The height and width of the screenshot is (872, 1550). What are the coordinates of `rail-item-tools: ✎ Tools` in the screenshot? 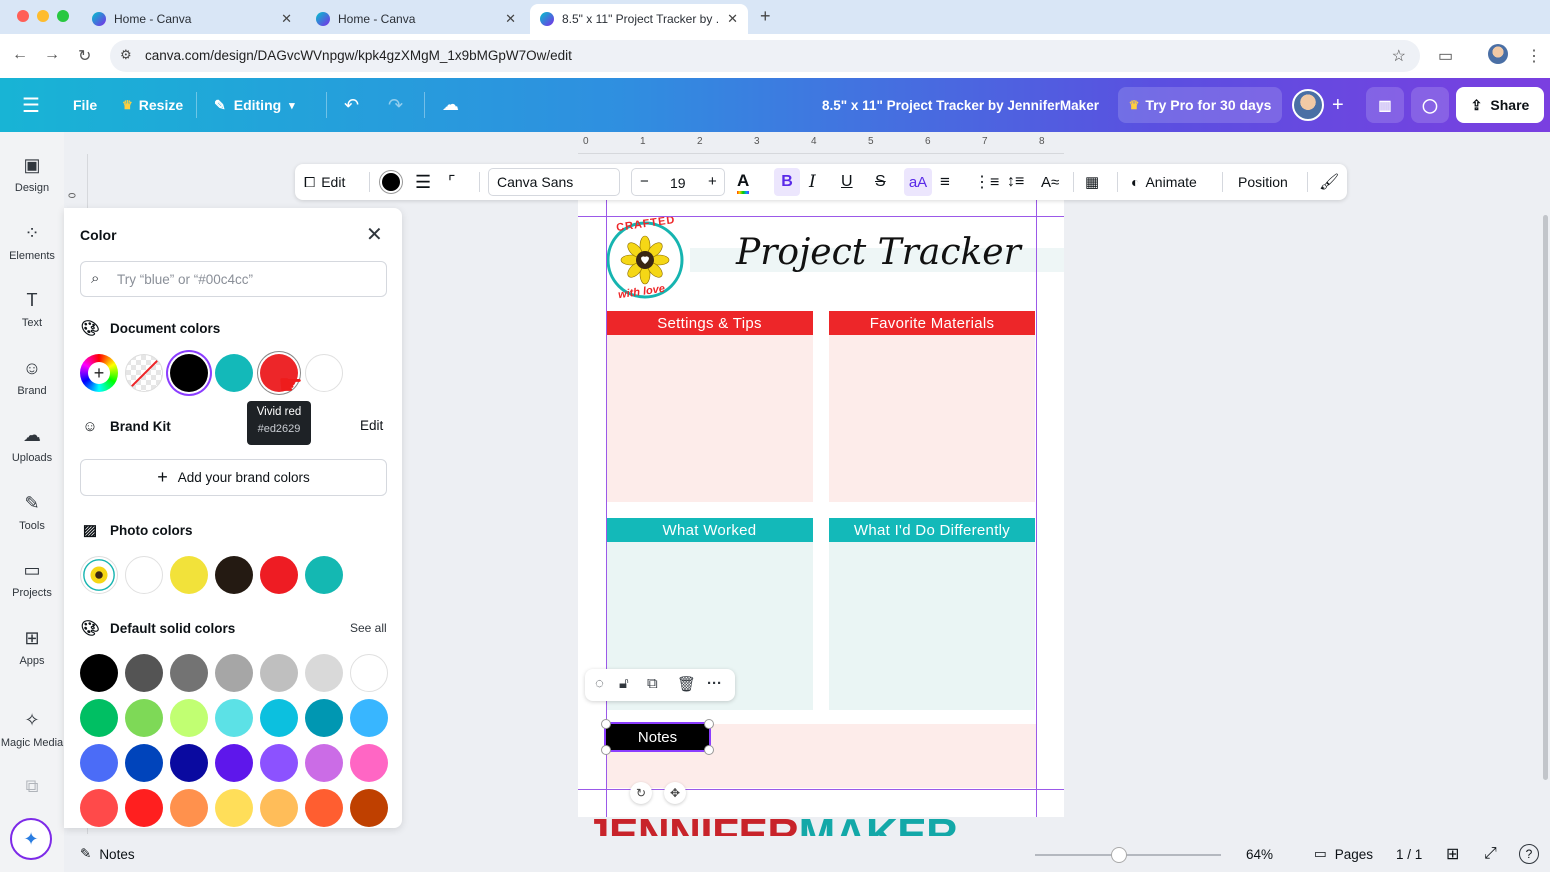 It's located at (32, 522).